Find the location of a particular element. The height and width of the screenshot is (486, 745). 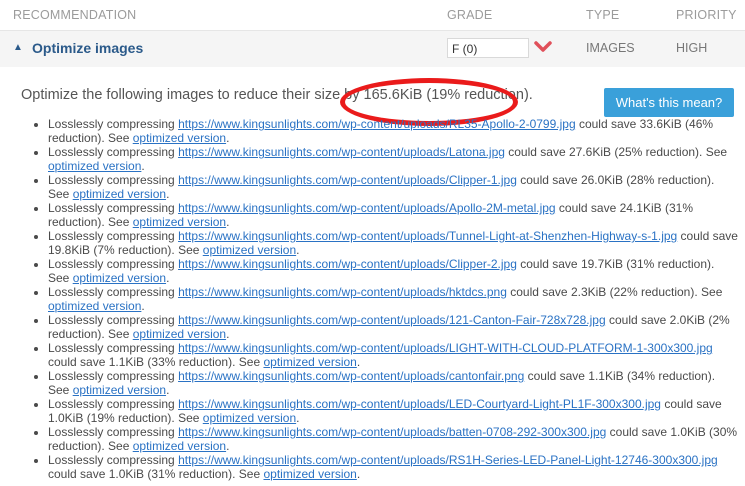

table-header: RECOMMENDATION GRADE TYPE PRIORITY is located at coordinates (372, 15).